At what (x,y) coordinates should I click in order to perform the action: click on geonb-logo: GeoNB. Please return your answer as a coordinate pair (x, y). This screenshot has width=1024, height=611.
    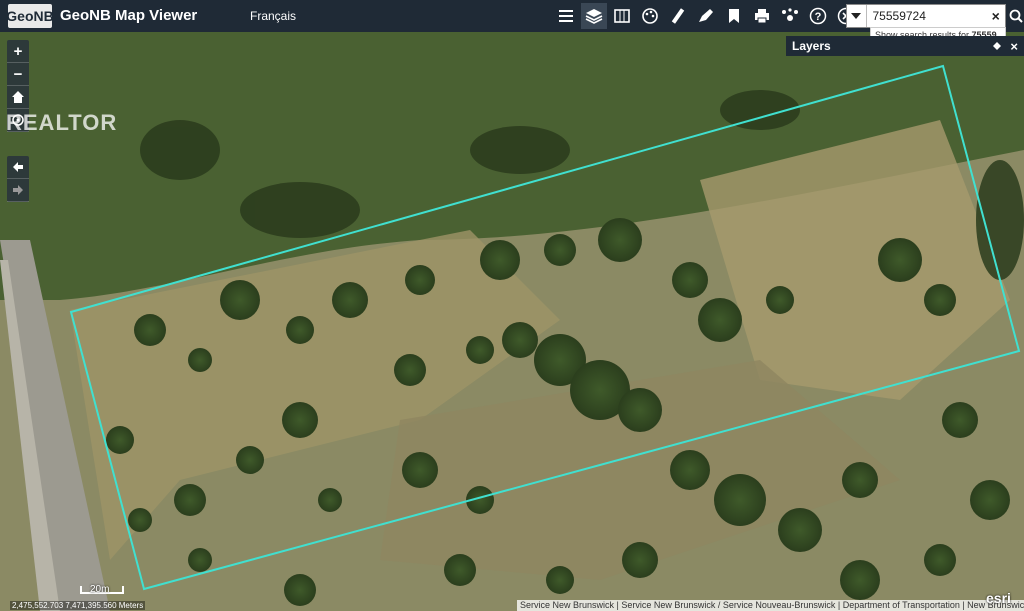
    Looking at the image, I should click on (30, 16).